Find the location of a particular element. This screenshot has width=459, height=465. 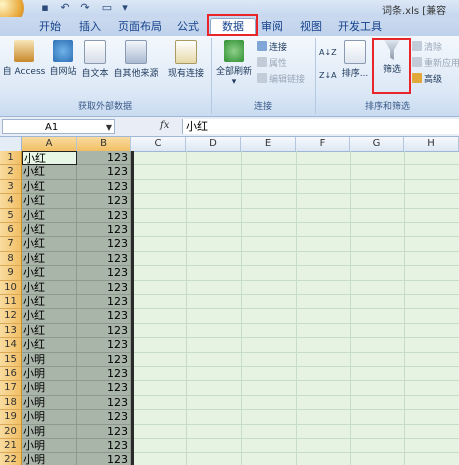

column-header-e: E is located at coordinates (268, 144).